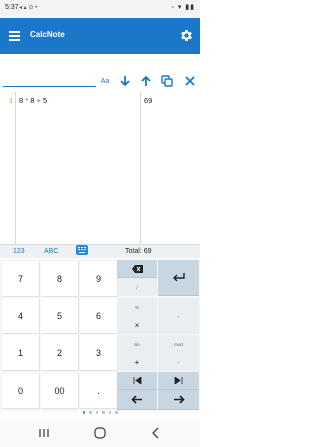 This screenshot has width=320, height=447. I want to click on key-divide-sign: ÷, so click(178, 316).